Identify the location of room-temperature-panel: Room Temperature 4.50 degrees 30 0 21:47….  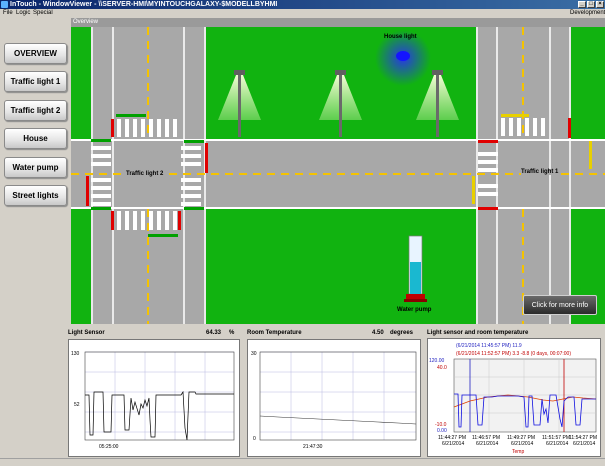
(334, 392).